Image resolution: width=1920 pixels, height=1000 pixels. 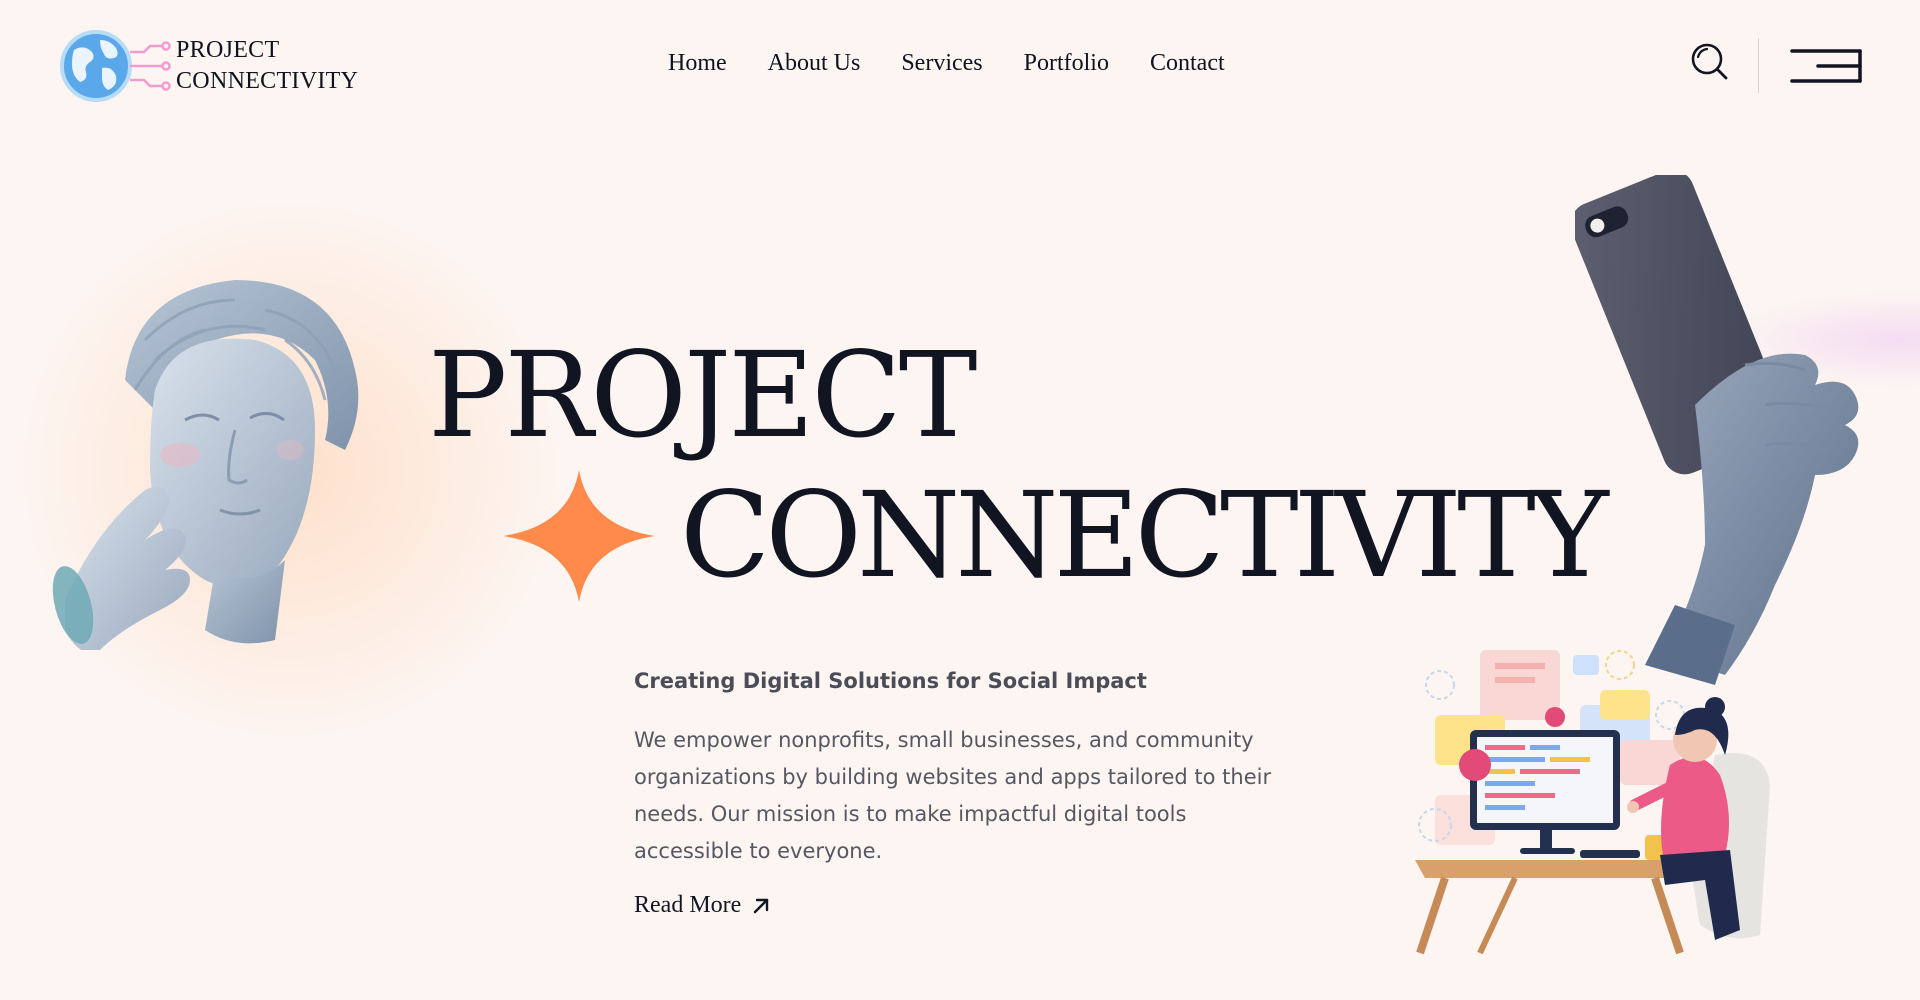 I want to click on nav-about-us: About Us, so click(x=814, y=63).